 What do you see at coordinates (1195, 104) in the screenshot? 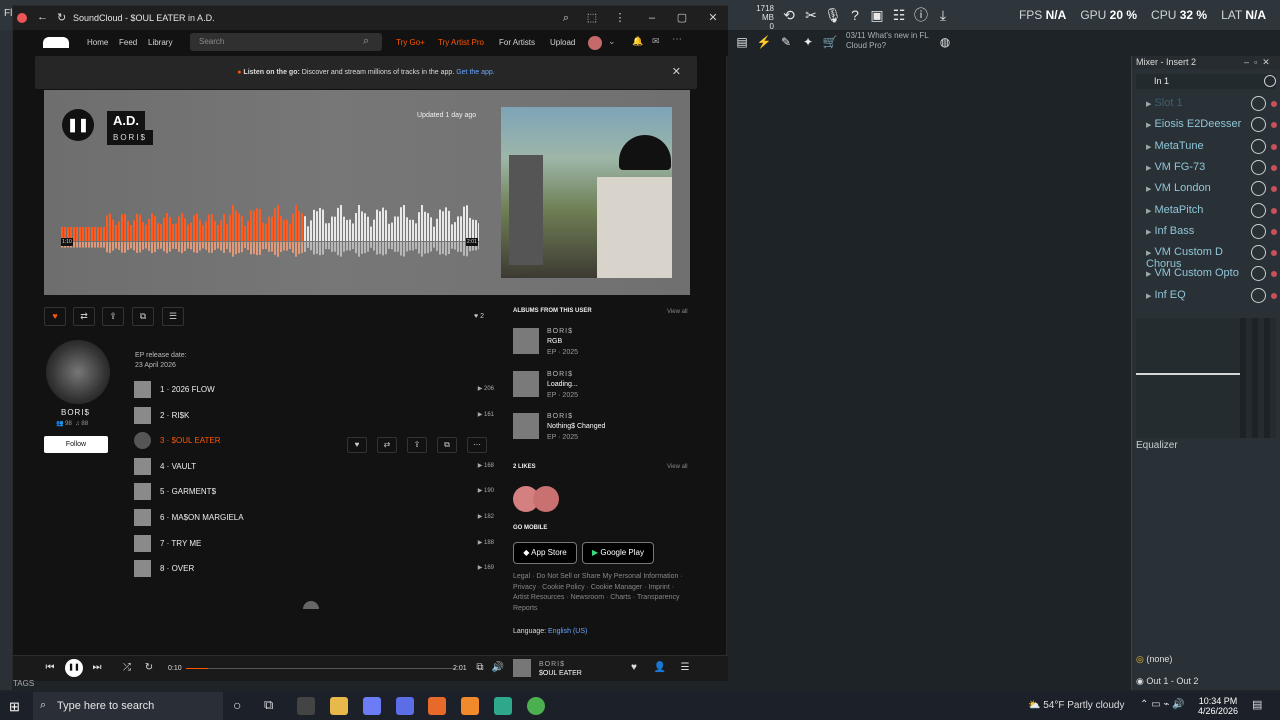
I see `mixer-slot: ▶ Slot 1` at bounding box center [1195, 104].